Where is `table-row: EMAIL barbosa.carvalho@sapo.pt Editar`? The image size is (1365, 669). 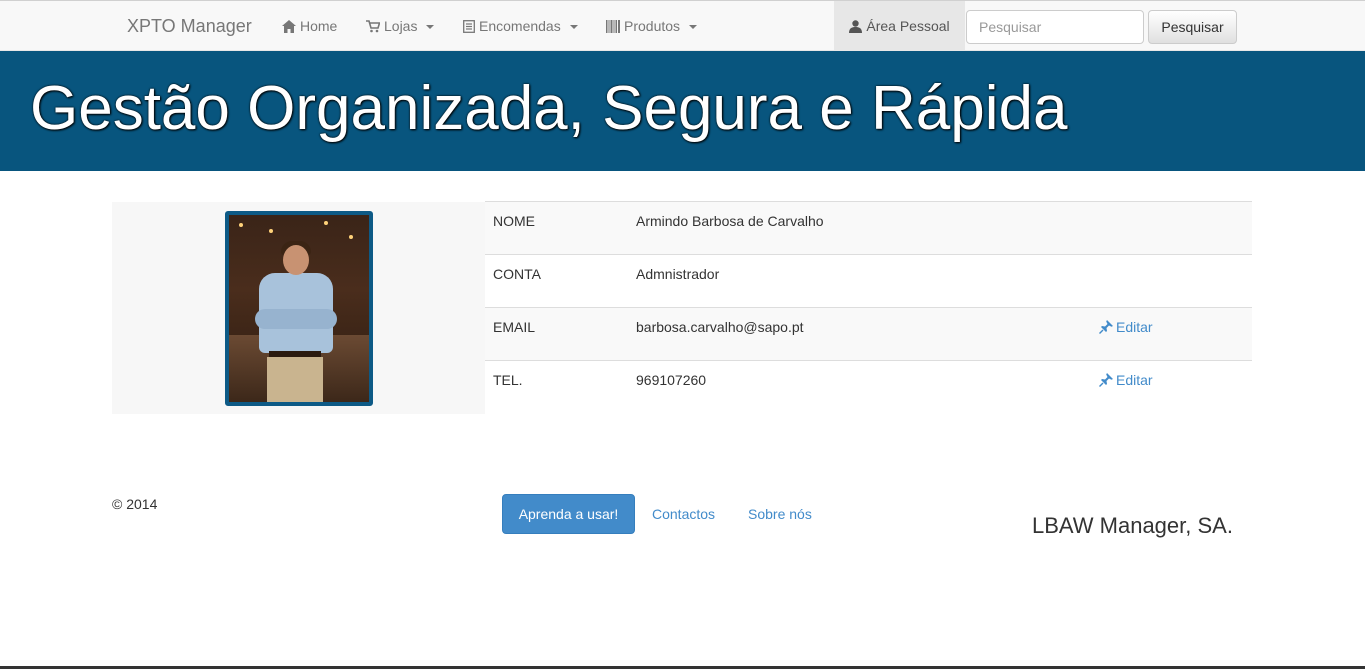
table-row: EMAIL barbosa.carvalho@sapo.pt Editar is located at coordinates (868, 333).